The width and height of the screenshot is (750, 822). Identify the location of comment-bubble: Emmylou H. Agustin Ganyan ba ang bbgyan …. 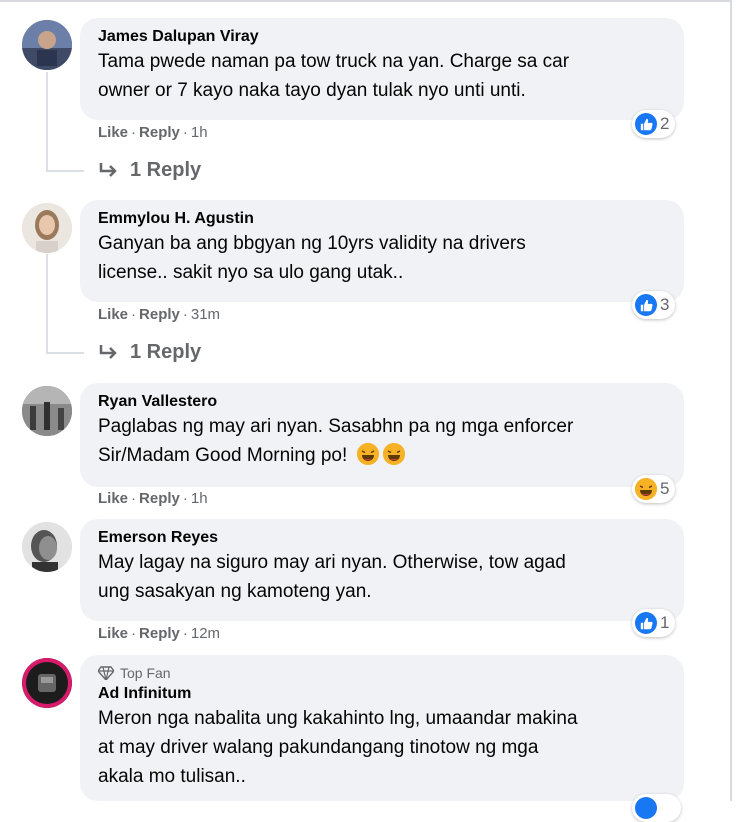
(382, 251).